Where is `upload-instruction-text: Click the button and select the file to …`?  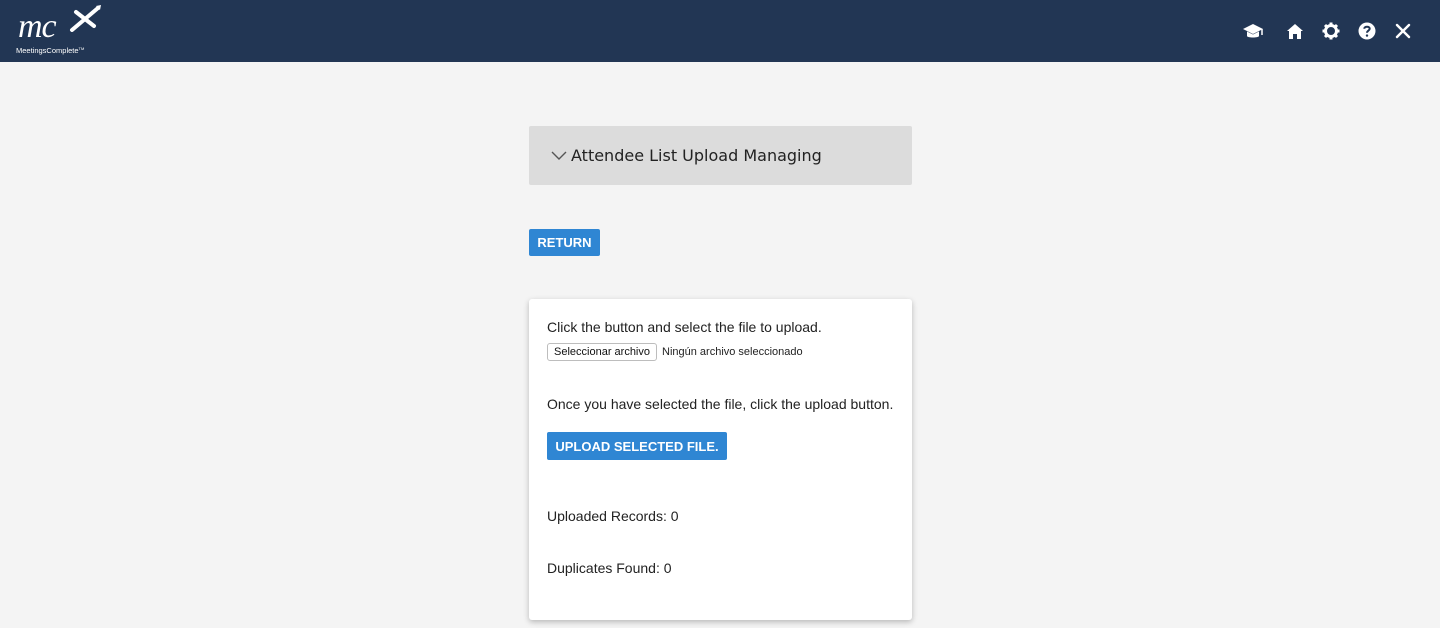 upload-instruction-text: Click the button and select the file to … is located at coordinates (684, 327).